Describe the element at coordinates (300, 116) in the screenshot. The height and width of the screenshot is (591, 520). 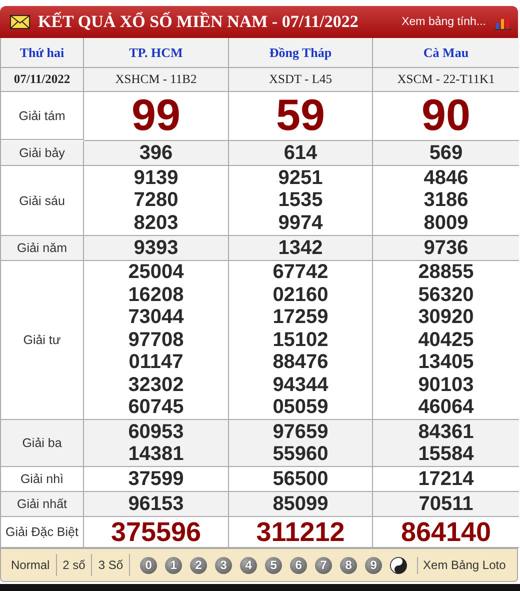
I see `result-number: 59` at that location.